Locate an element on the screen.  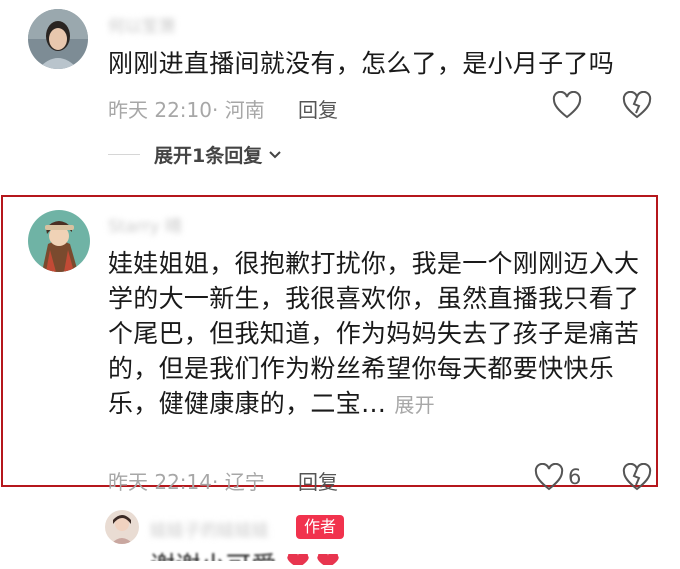
author-badge: 作者 is located at coordinates (320, 527).